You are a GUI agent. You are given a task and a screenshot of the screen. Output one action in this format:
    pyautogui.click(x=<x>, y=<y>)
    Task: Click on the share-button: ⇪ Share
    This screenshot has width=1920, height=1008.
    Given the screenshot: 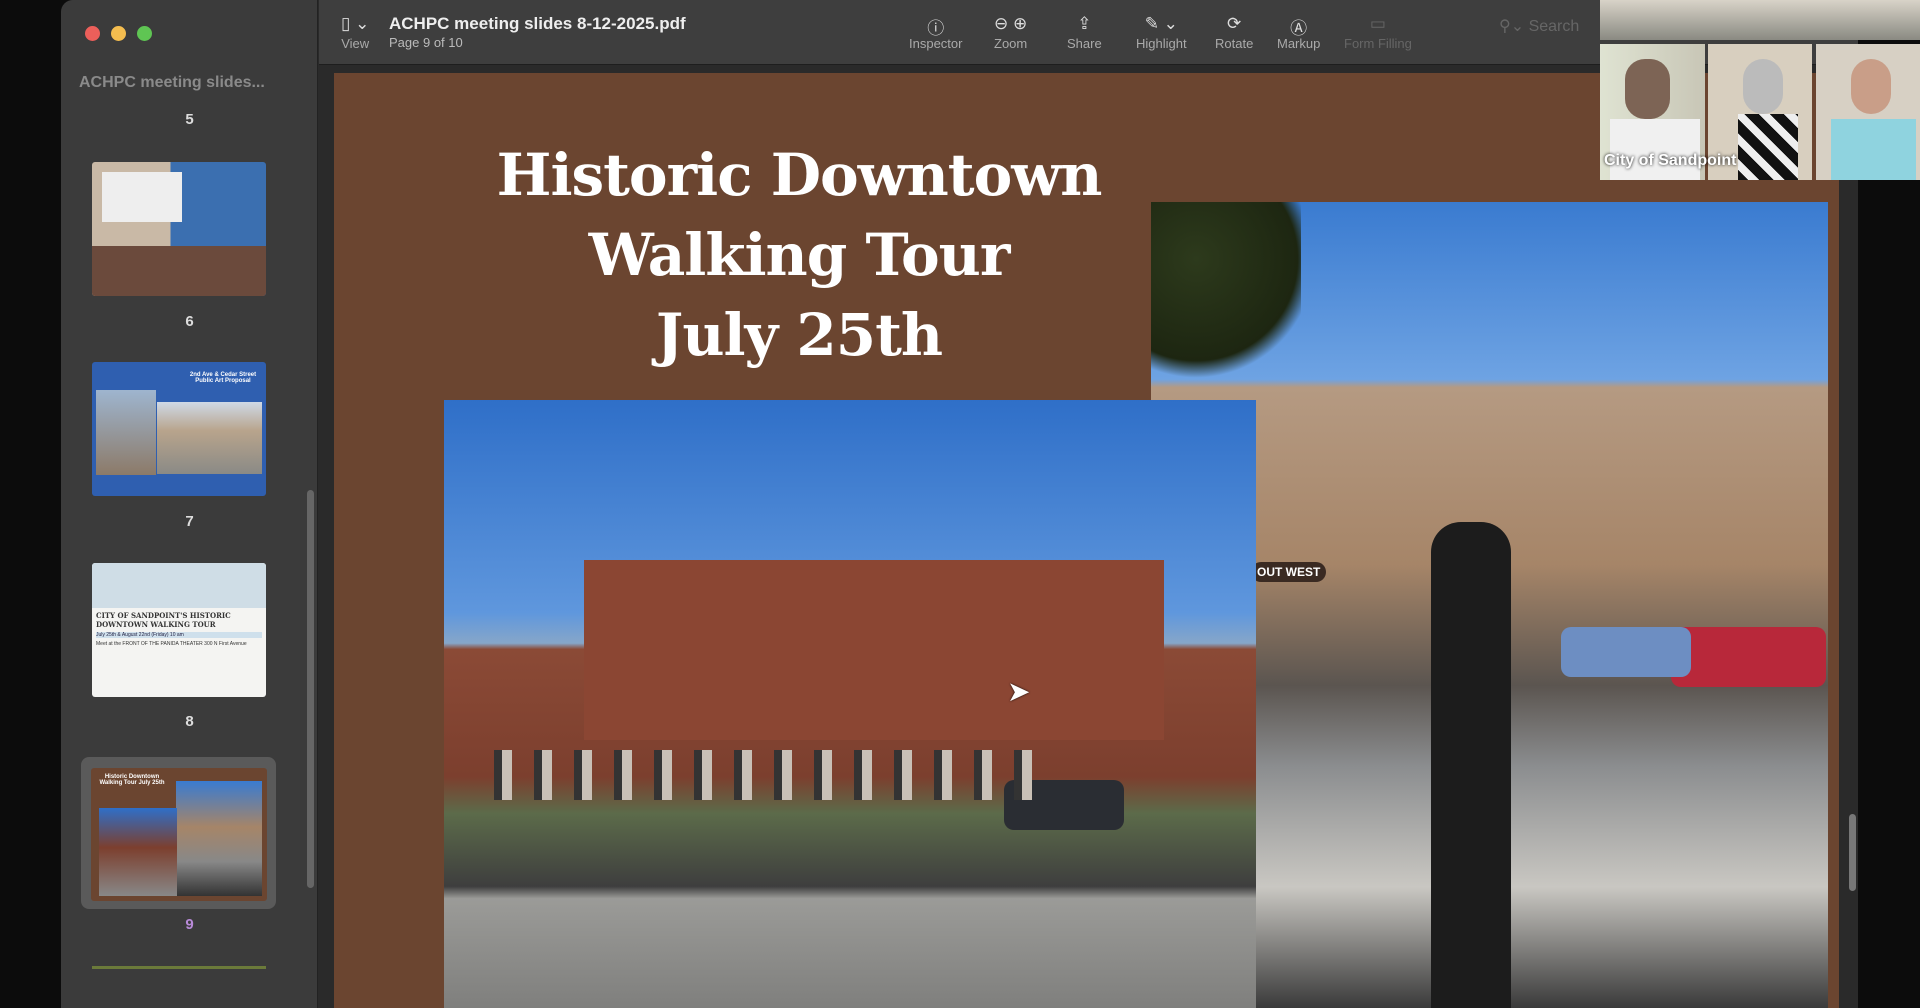 What is the action you would take?
    pyautogui.click(x=1084, y=32)
    